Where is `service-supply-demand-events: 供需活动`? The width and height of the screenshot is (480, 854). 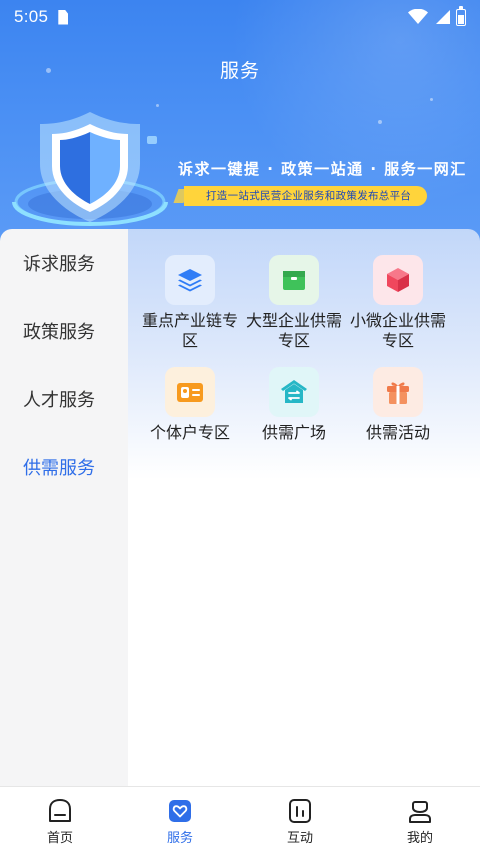
service-supply-demand-events: 供需活动 is located at coordinates (398, 405).